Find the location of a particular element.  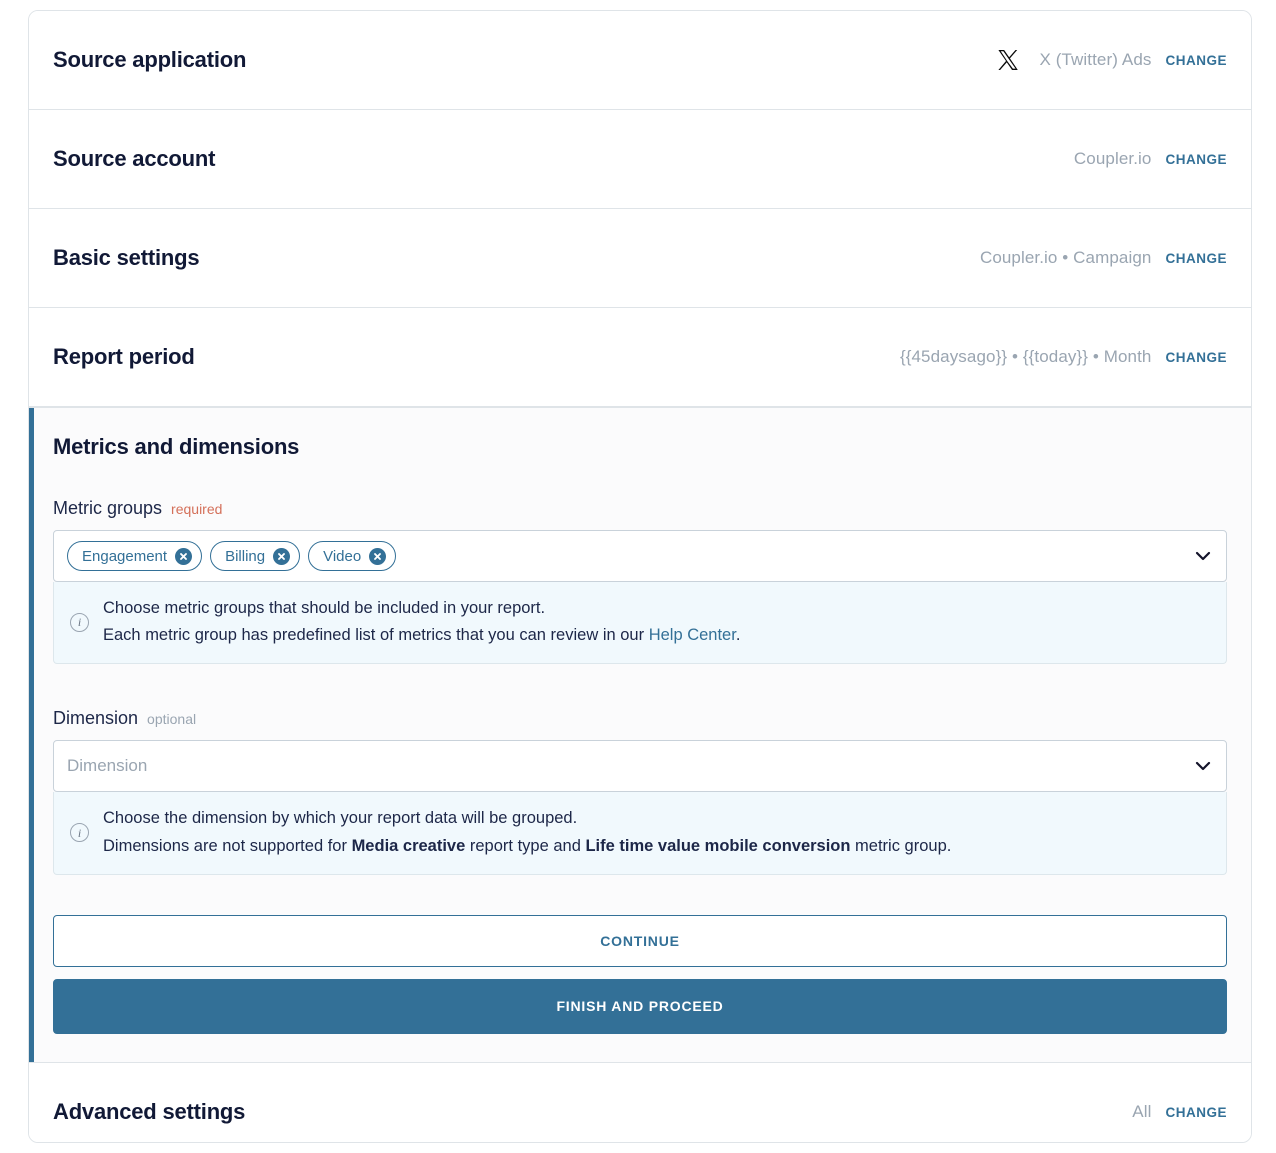

metric-group-chip: Video is located at coordinates (352, 556).